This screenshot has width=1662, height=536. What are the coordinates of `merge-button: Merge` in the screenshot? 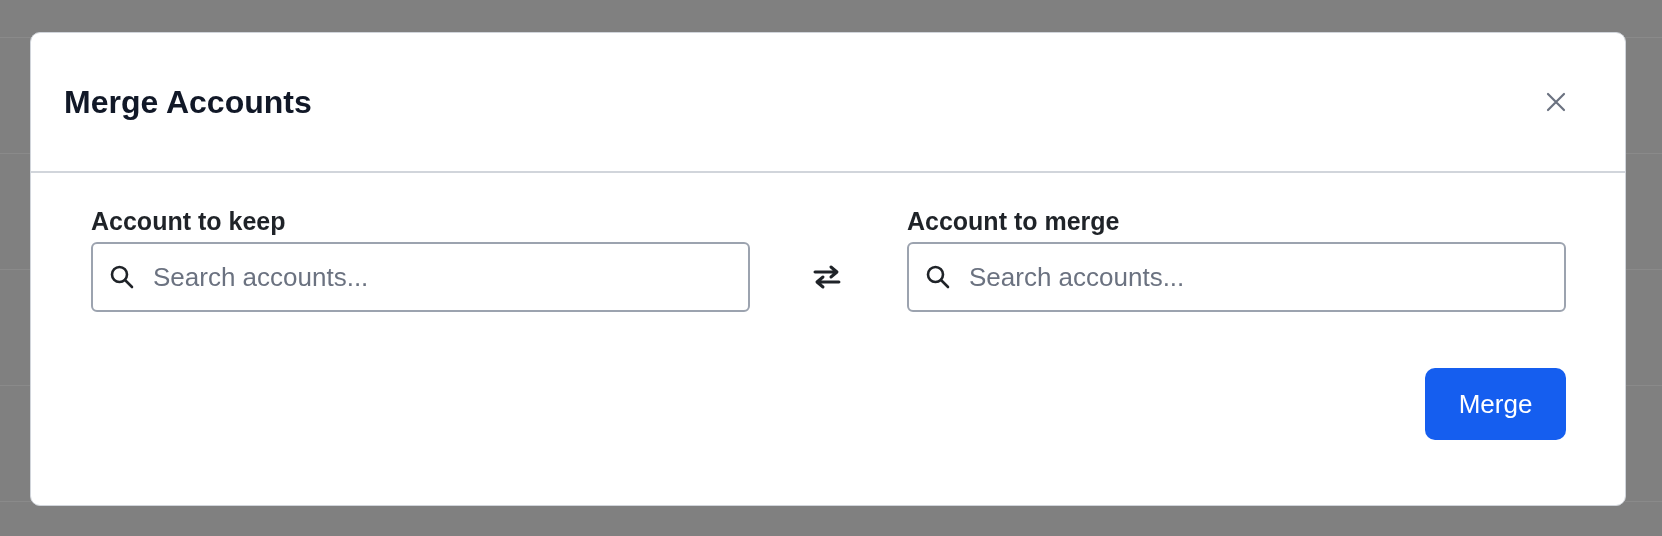 It's located at (1495, 404).